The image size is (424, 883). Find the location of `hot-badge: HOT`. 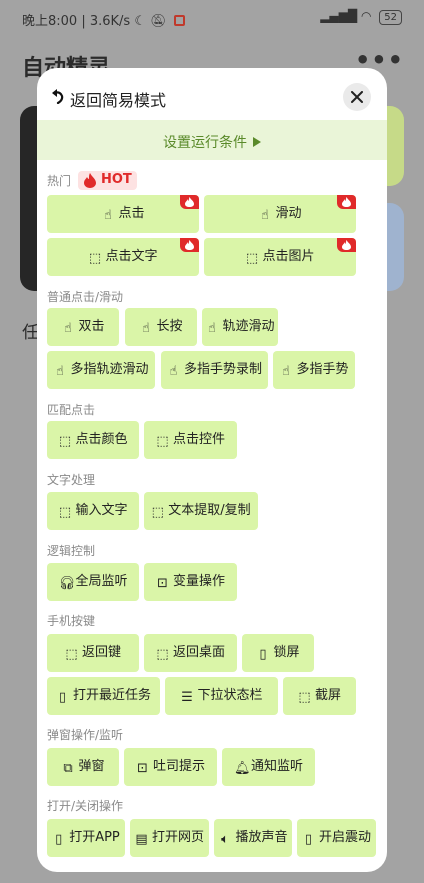

hot-badge: HOT is located at coordinates (107, 180).